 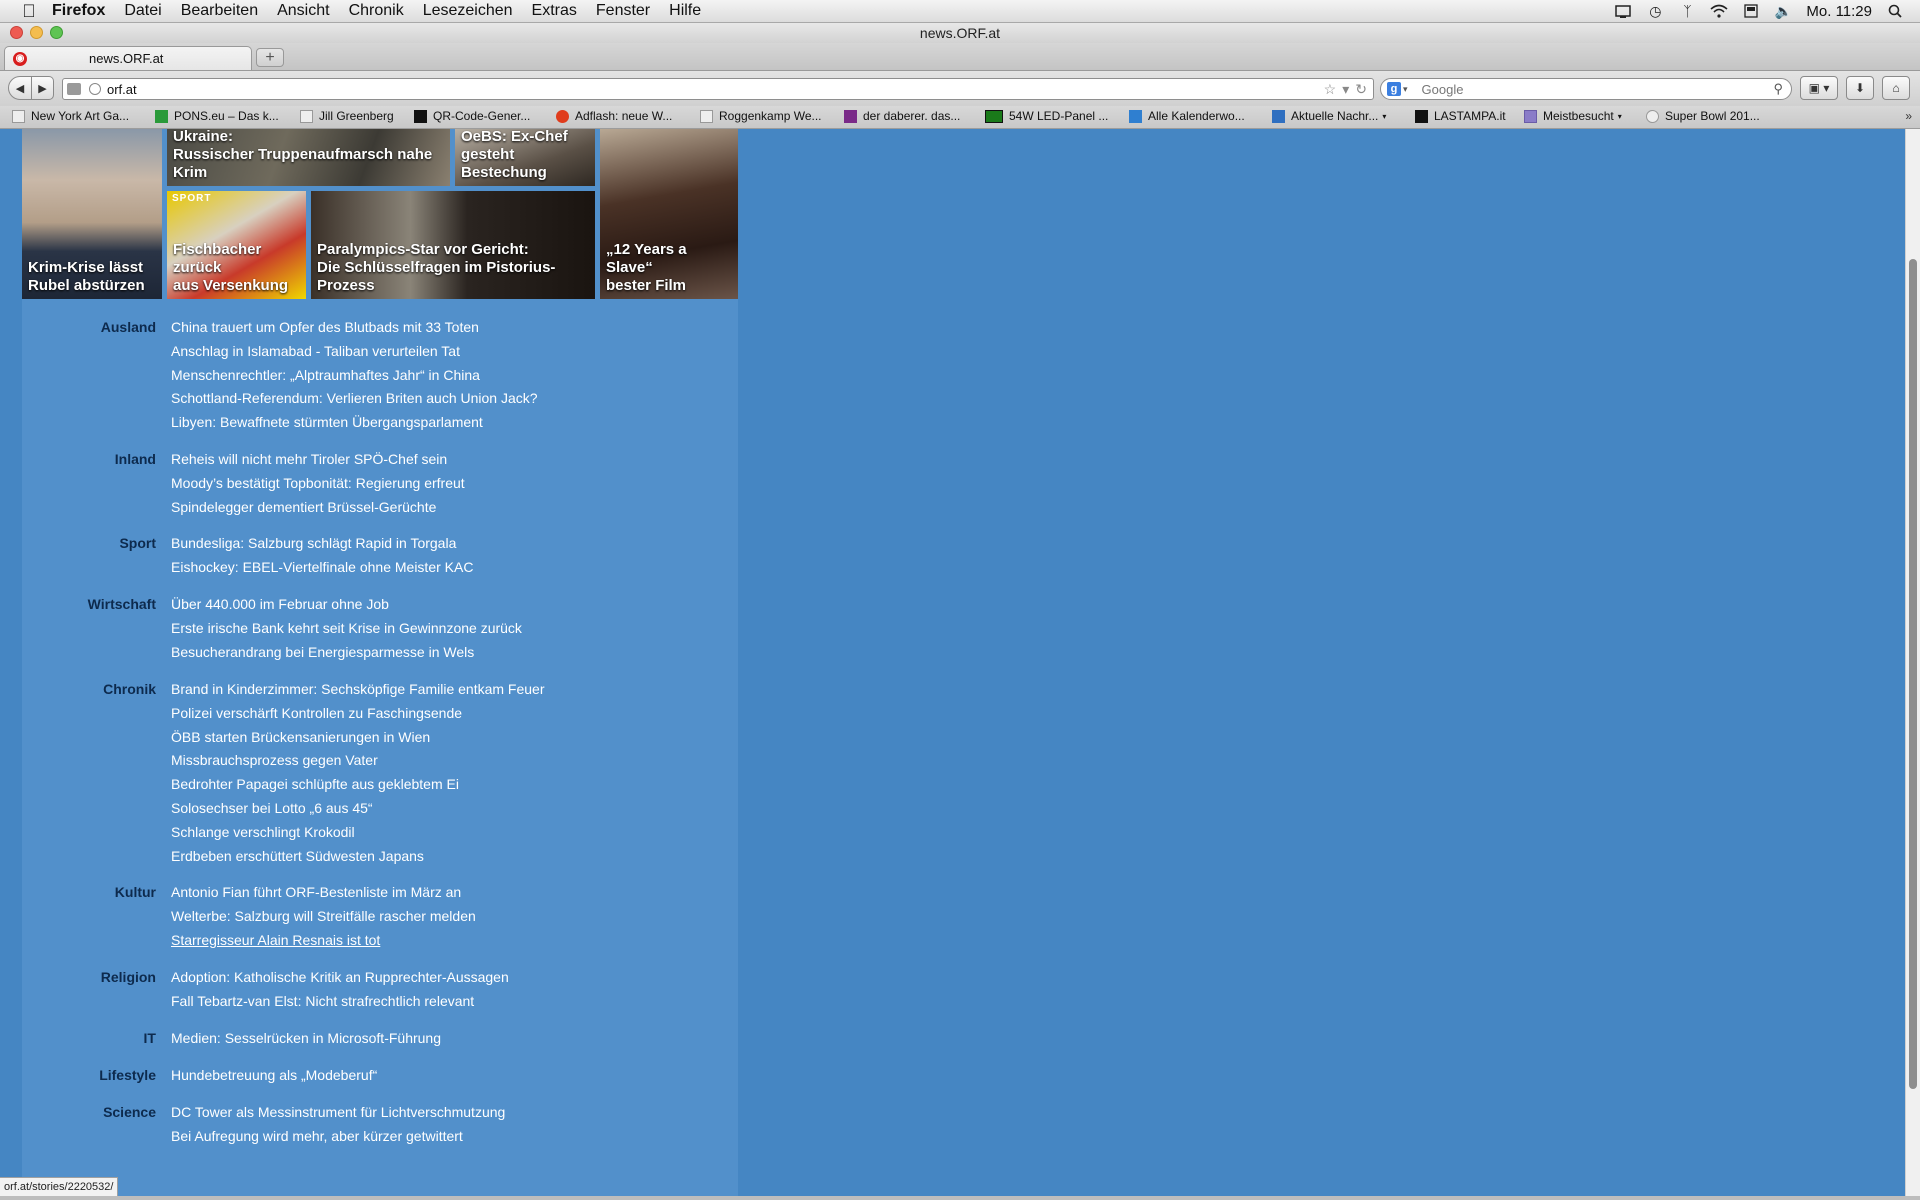 I want to click on bookmark-folder: Aktuelle Nachr... ▾, so click(x=1329, y=116).